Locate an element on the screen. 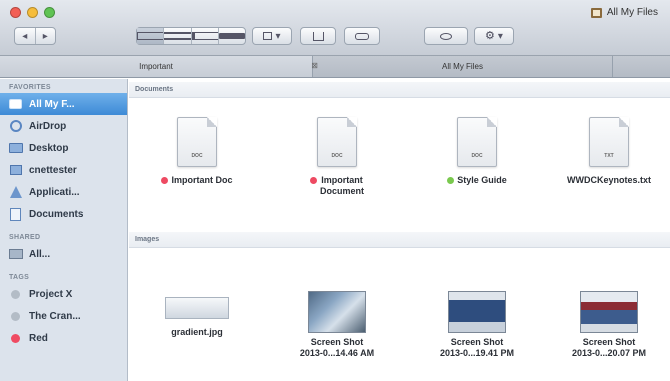  file-item-important-doc: DOC Important Doc is located at coordinates (197, 151).